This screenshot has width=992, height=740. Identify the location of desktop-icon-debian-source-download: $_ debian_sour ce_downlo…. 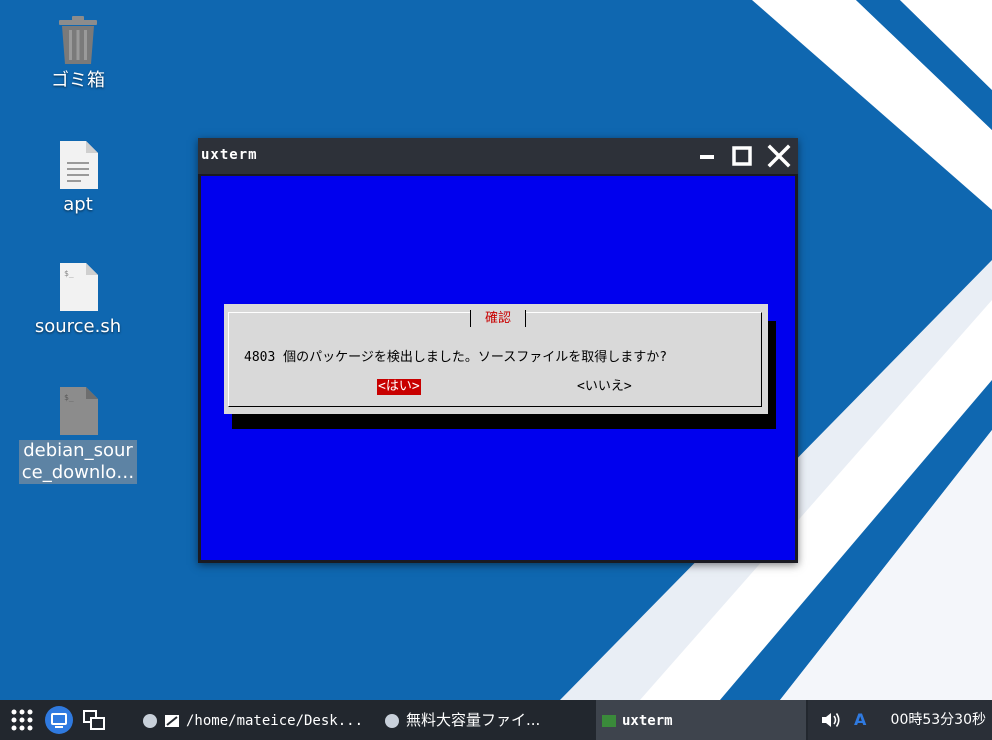
(78, 435).